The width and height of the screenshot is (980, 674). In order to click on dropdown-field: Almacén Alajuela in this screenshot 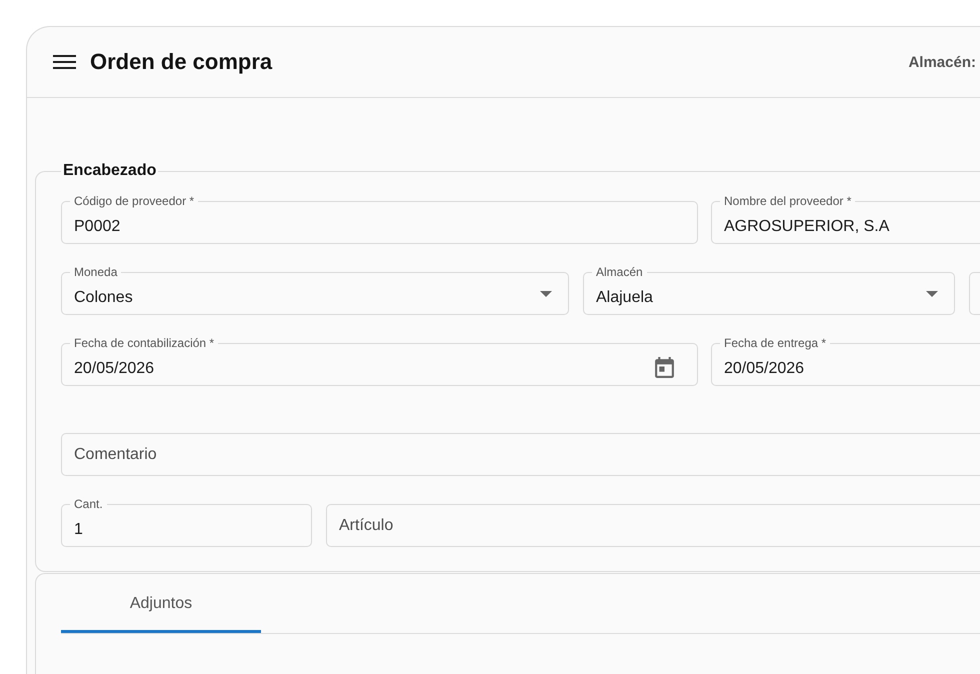, I will do `click(769, 290)`.